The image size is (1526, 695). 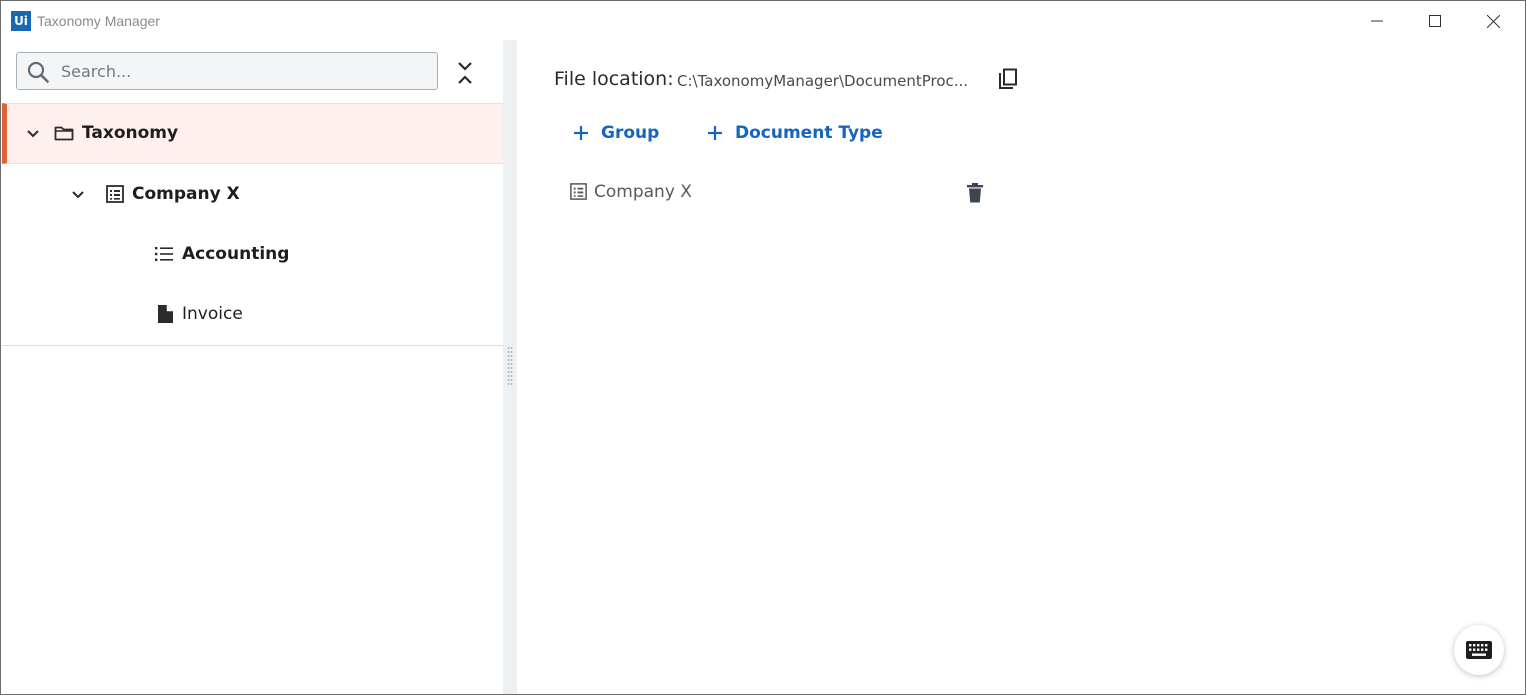 What do you see at coordinates (777, 193) in the screenshot?
I see `child-item-company-x: Company X` at bounding box center [777, 193].